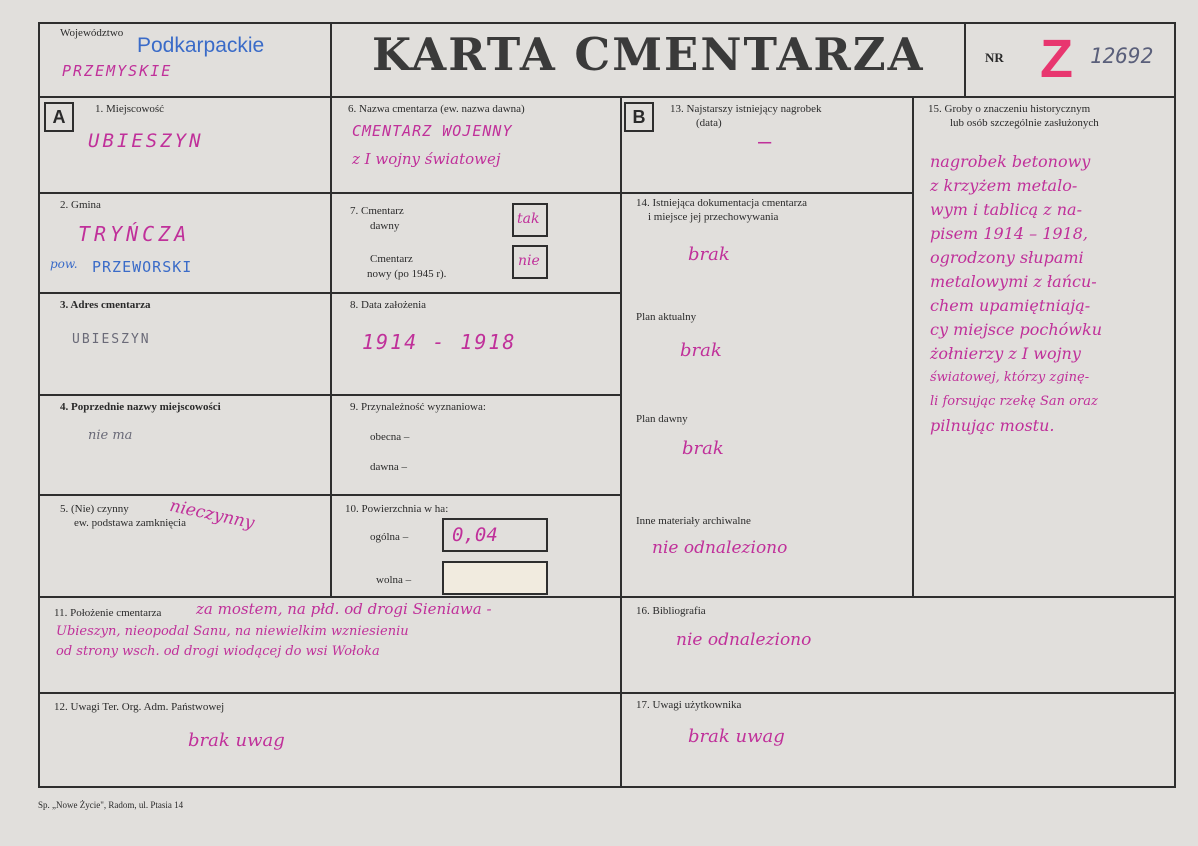  What do you see at coordinates (671, 611) in the screenshot?
I see `field-16-label: 16. Bibliografia` at bounding box center [671, 611].